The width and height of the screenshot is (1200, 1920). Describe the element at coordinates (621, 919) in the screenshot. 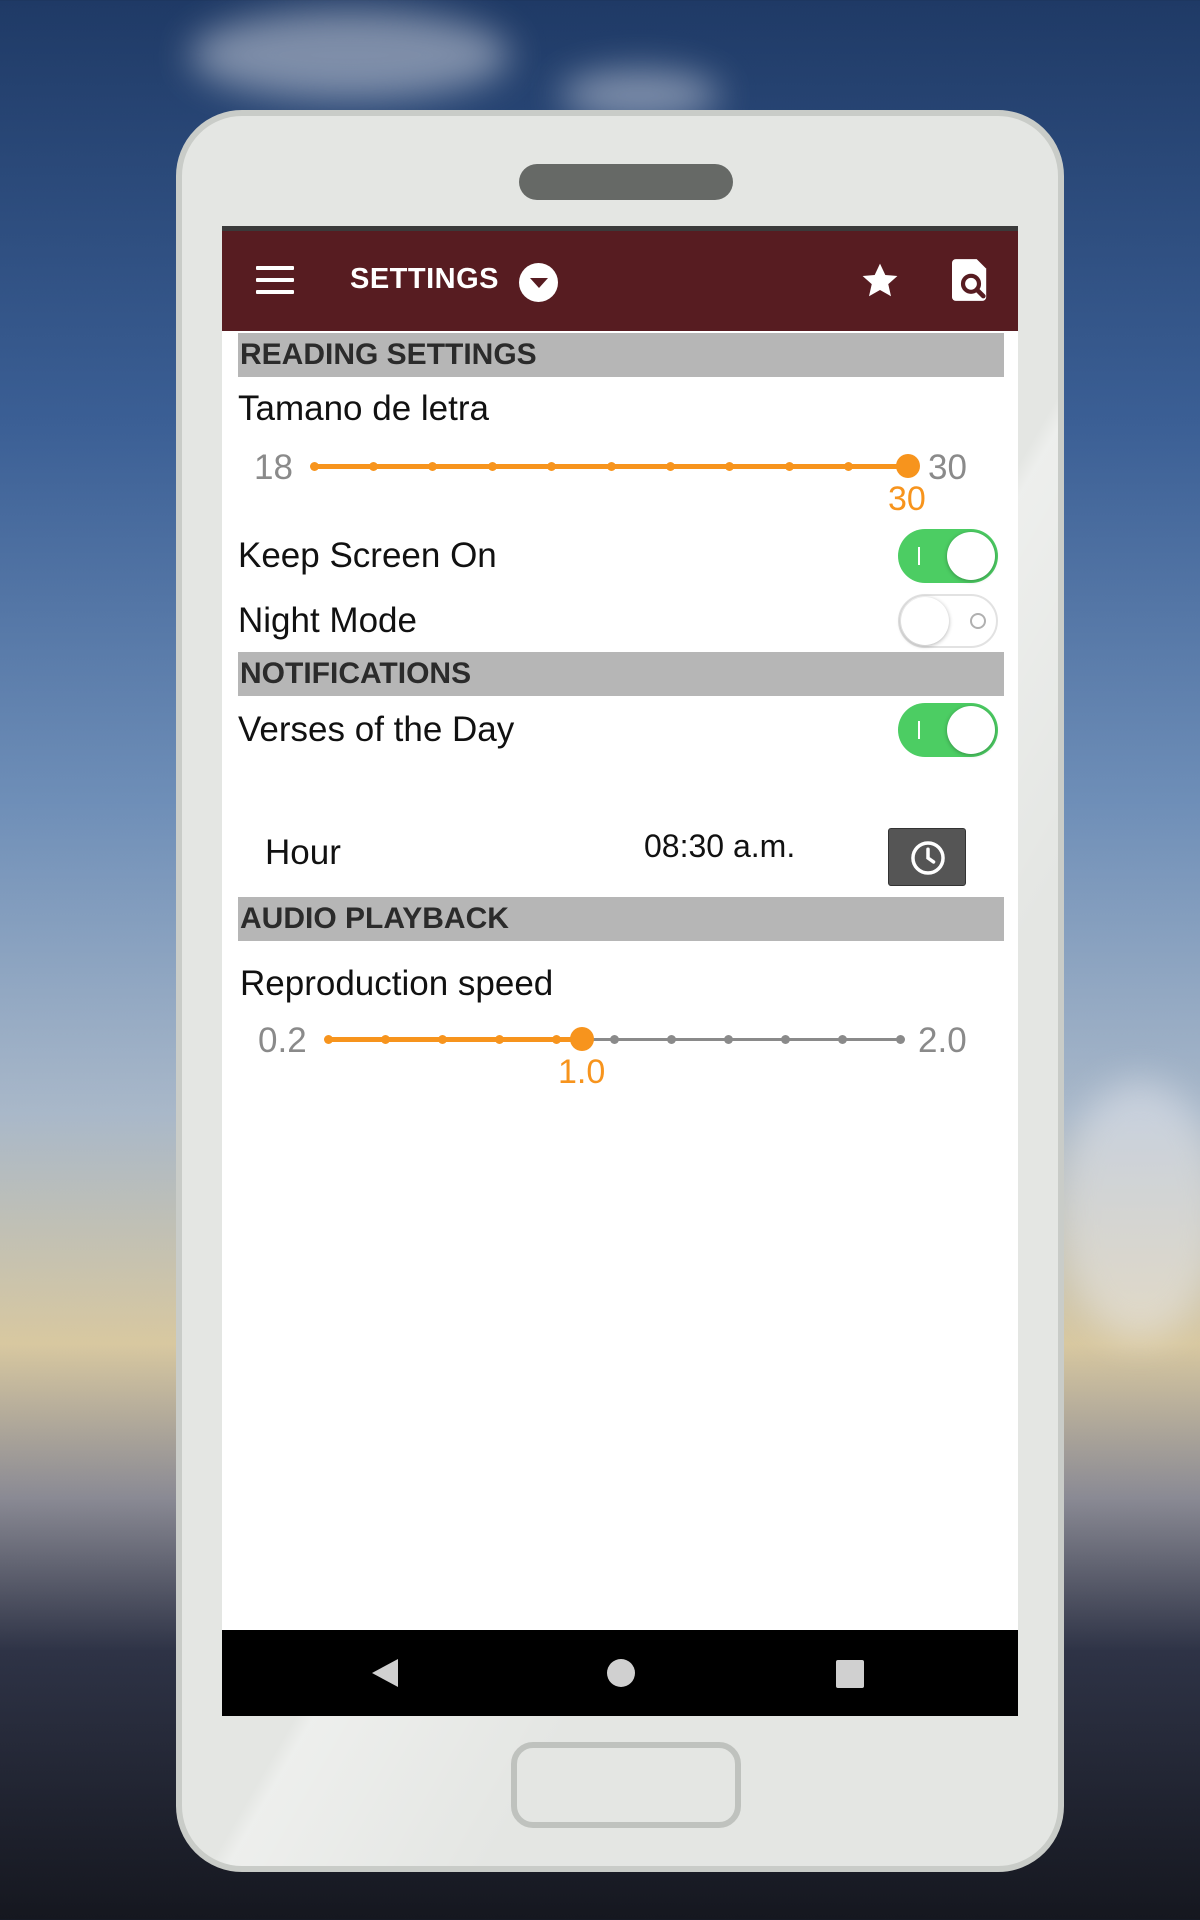

I see `section-audio-playback: AUDIO PLAYBACK` at that location.